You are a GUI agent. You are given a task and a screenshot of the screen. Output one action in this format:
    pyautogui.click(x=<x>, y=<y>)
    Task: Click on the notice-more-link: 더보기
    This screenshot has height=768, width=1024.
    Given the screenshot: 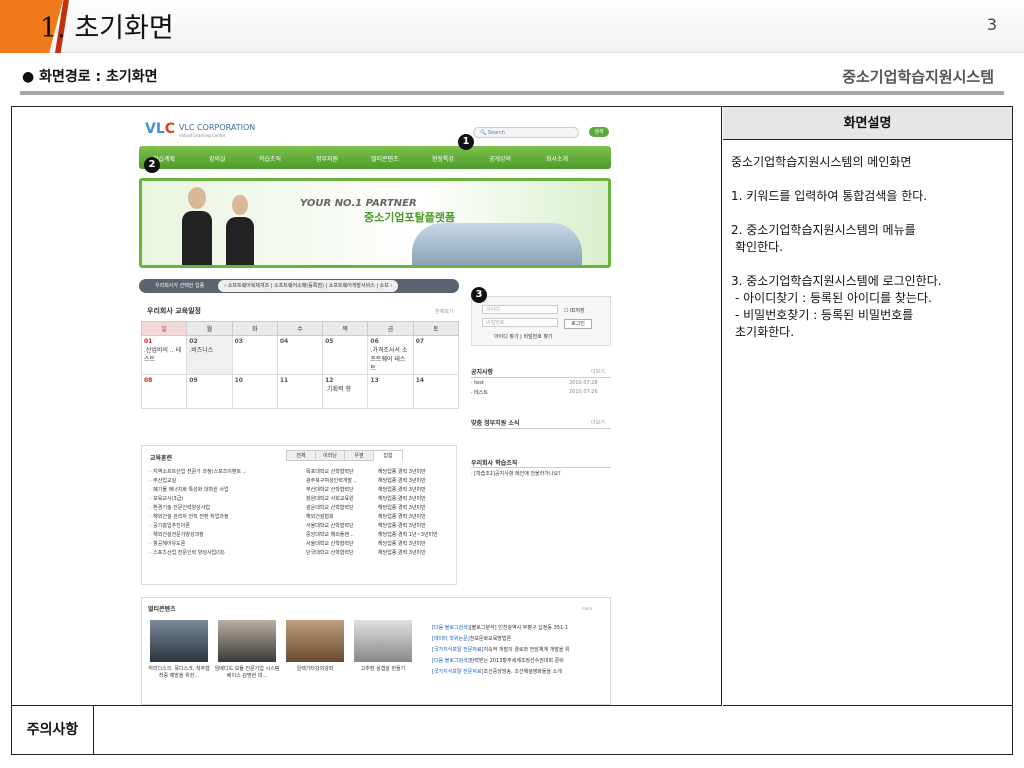 What is the action you would take?
    pyautogui.click(x=598, y=371)
    